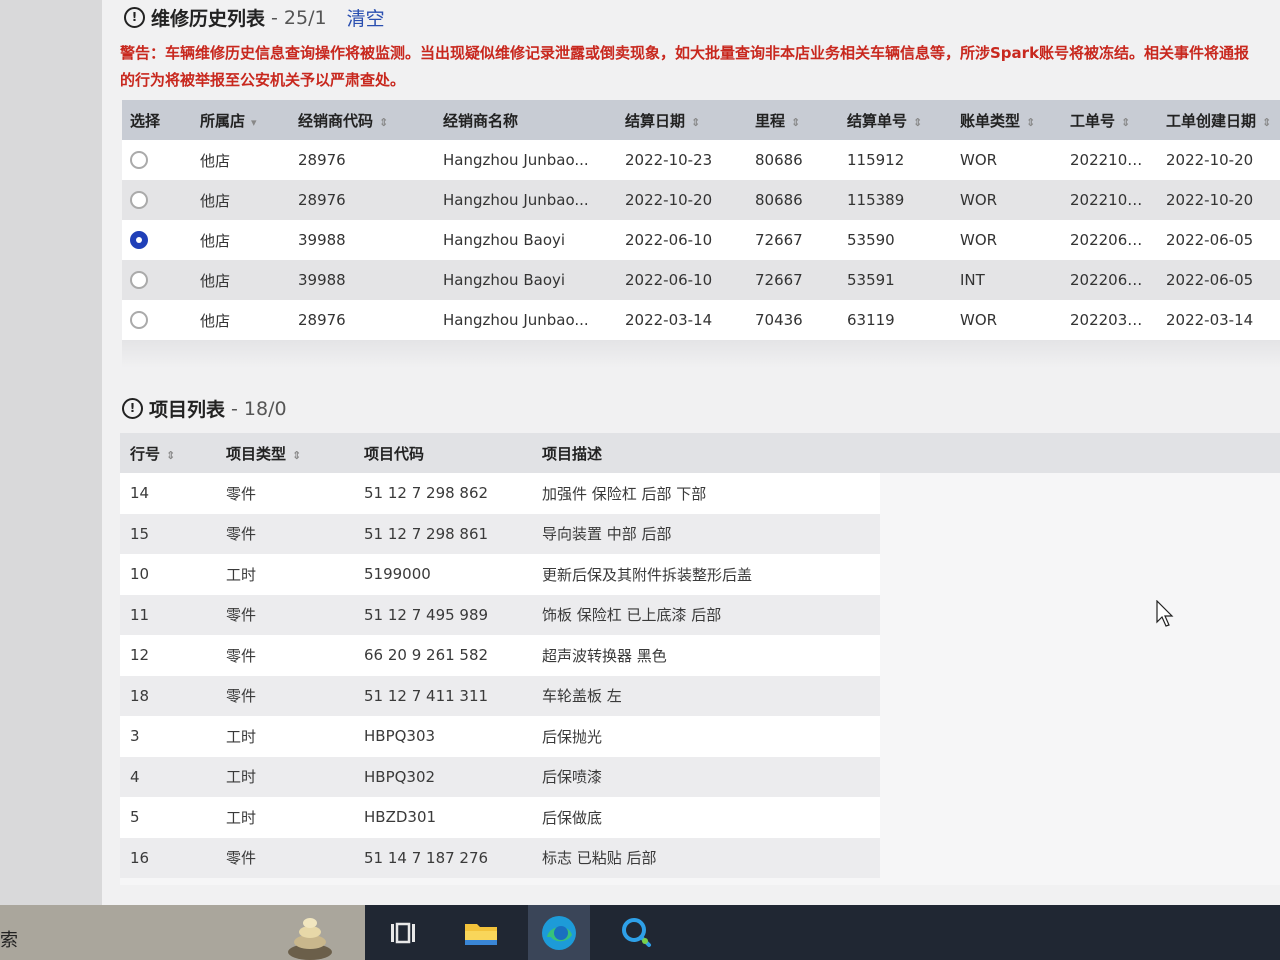 This screenshot has width=1280, height=960. I want to click on item-row: 12 零件 66 20 9 261 582 超声波转换器 黑色, so click(500, 655).